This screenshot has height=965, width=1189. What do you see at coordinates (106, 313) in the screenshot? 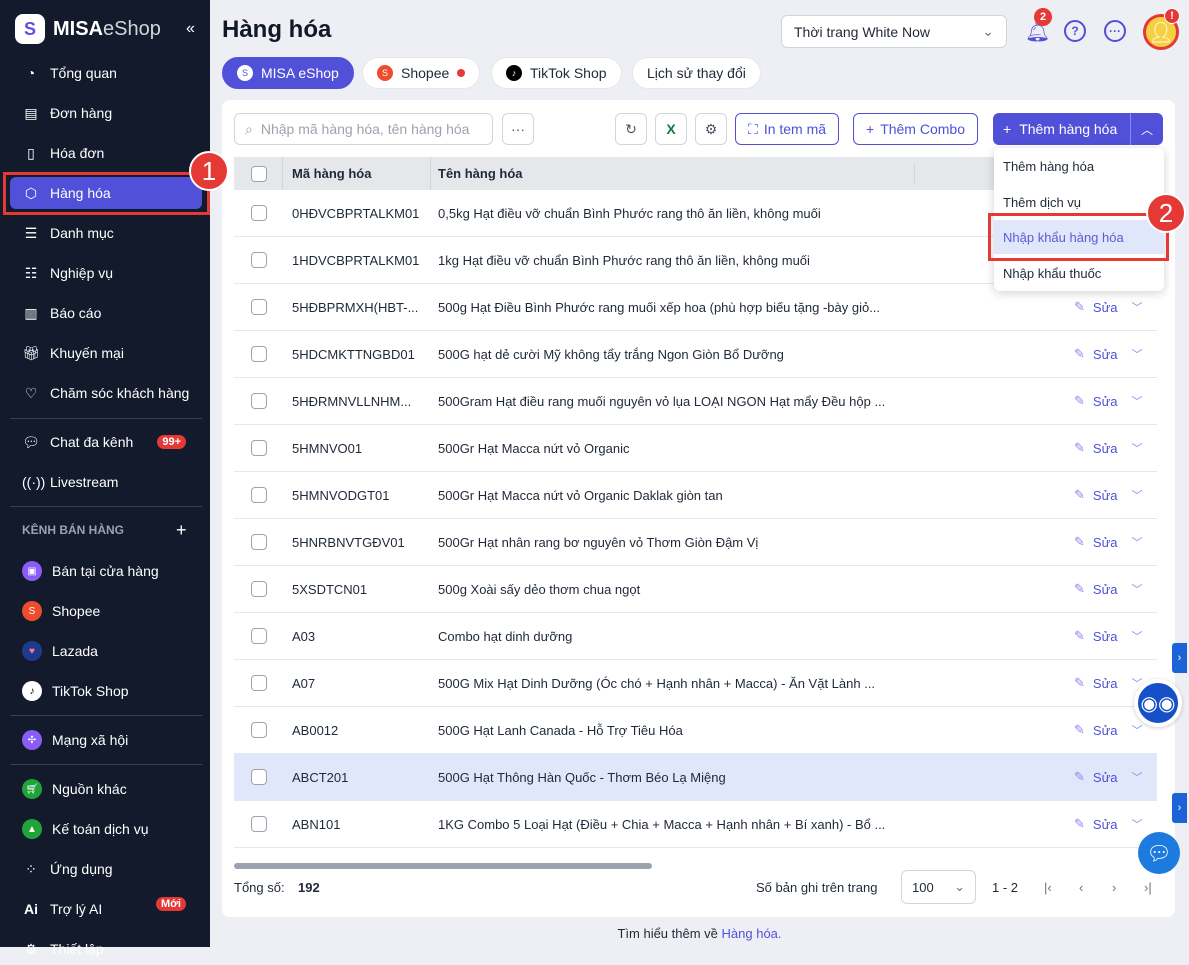
I see `sidebar-item-reports: ▥ Báo cáo` at bounding box center [106, 313].